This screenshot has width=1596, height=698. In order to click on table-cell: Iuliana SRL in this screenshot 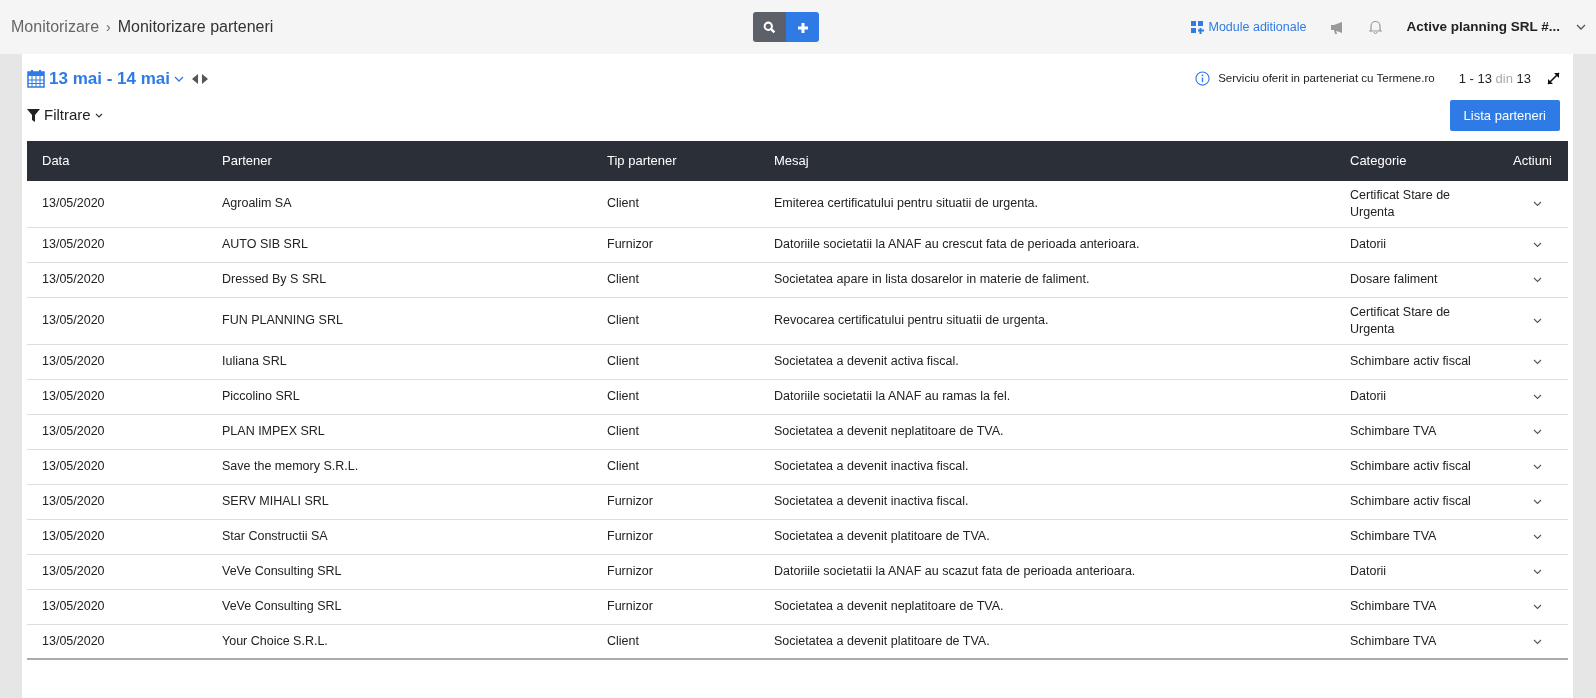, I will do `click(399, 361)`.